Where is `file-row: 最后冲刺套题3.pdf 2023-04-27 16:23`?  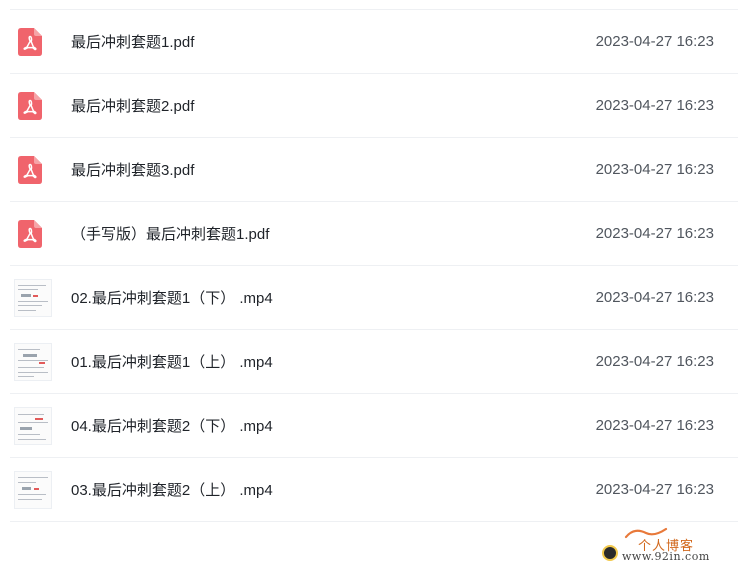
file-row: 最后冲刺套题3.pdf 2023-04-27 16:23 is located at coordinates (374, 170).